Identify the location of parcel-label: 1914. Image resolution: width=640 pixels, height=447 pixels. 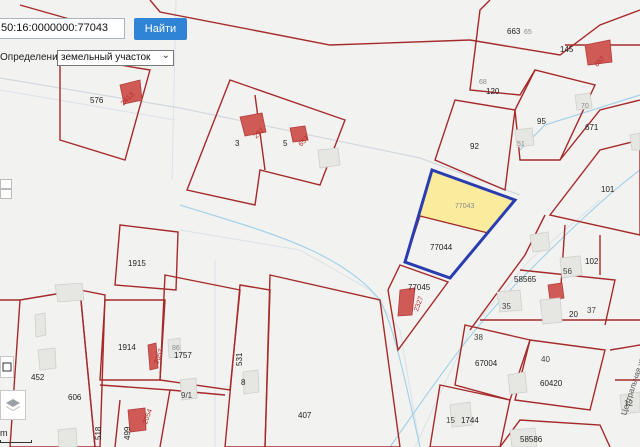
(127, 347).